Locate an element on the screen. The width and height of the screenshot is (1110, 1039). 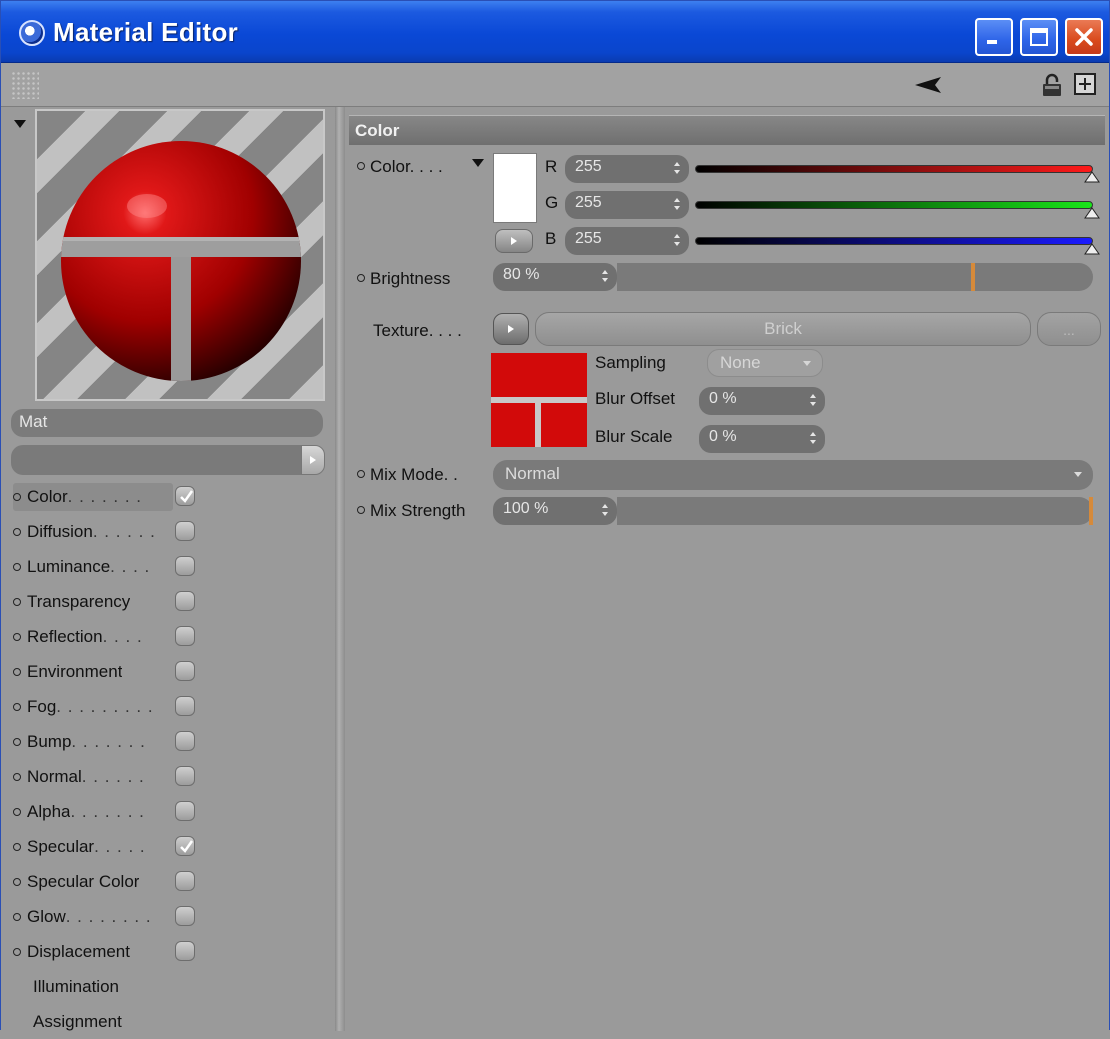
r-slider-handle-icon is located at coordinates (1092, 177).